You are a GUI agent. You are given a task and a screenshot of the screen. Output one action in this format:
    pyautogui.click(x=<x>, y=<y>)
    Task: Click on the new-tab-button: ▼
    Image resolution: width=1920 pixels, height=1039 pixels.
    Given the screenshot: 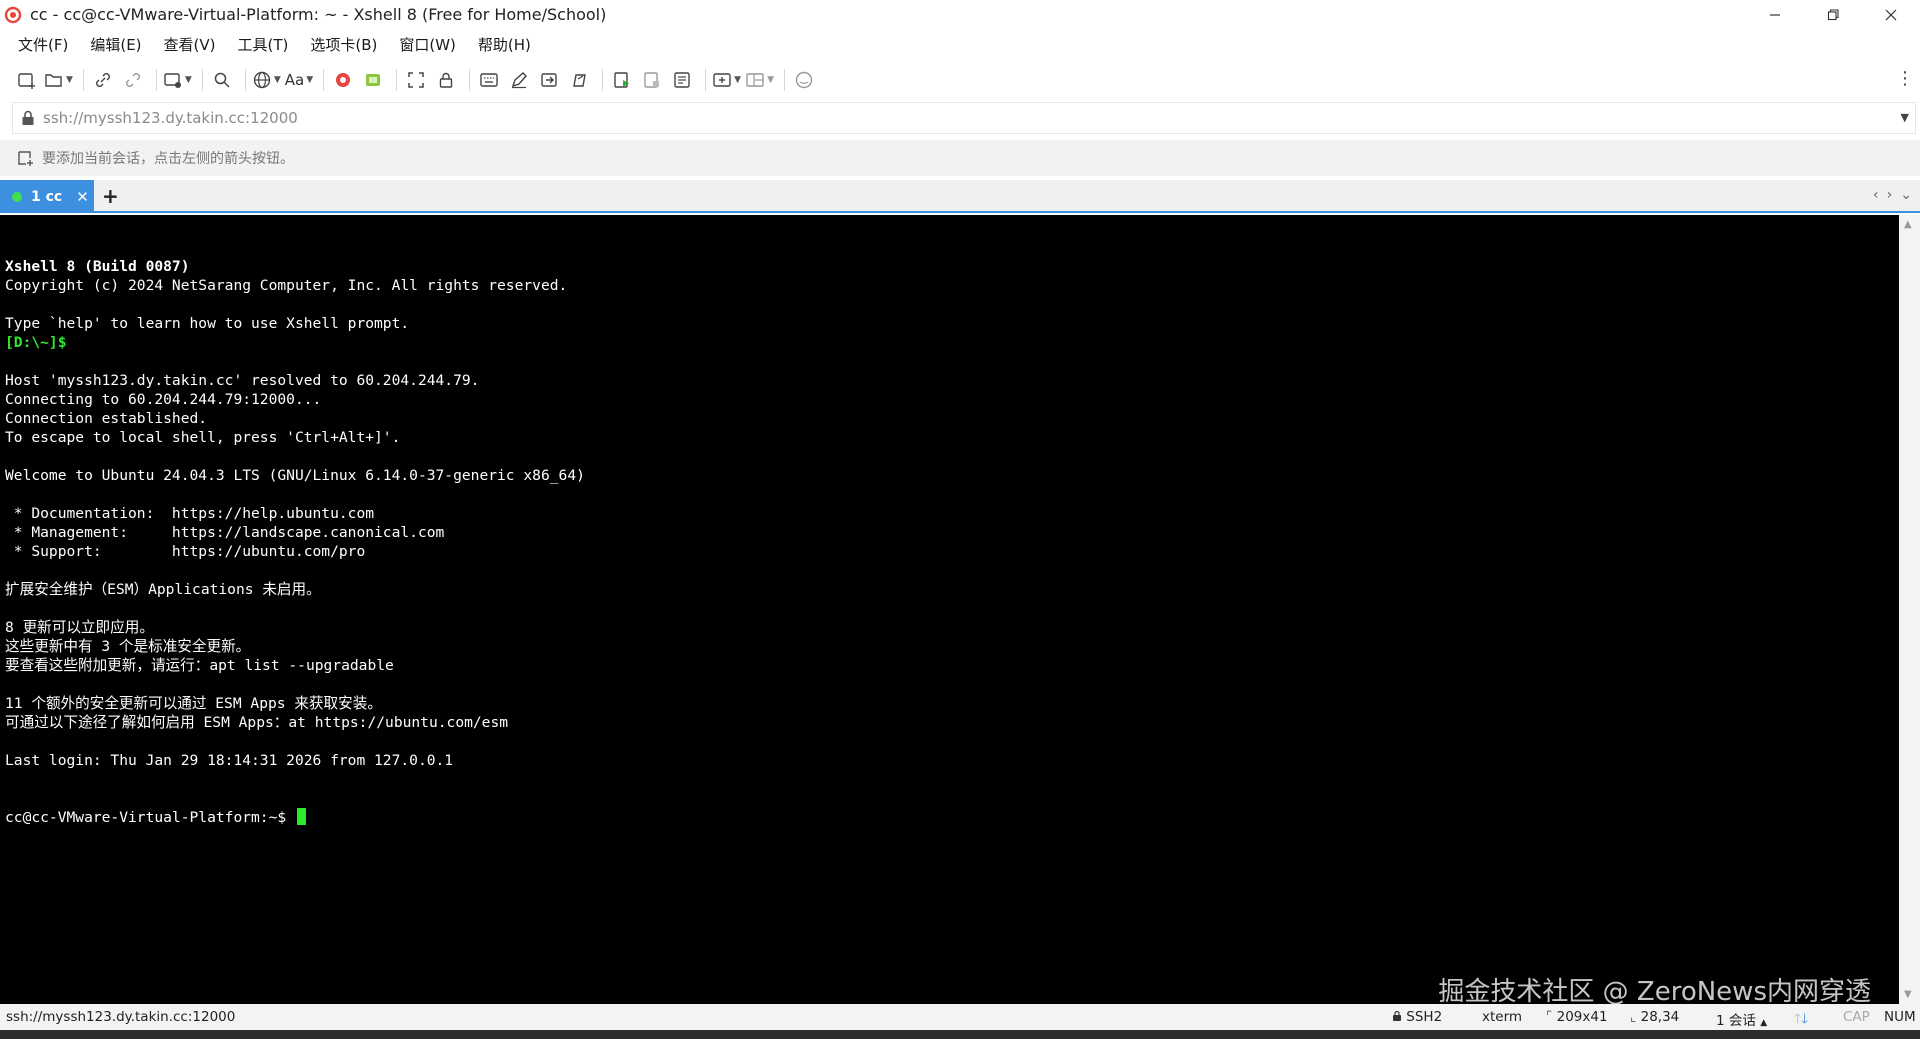 What is the action you would take?
    pyautogui.click(x=726, y=80)
    